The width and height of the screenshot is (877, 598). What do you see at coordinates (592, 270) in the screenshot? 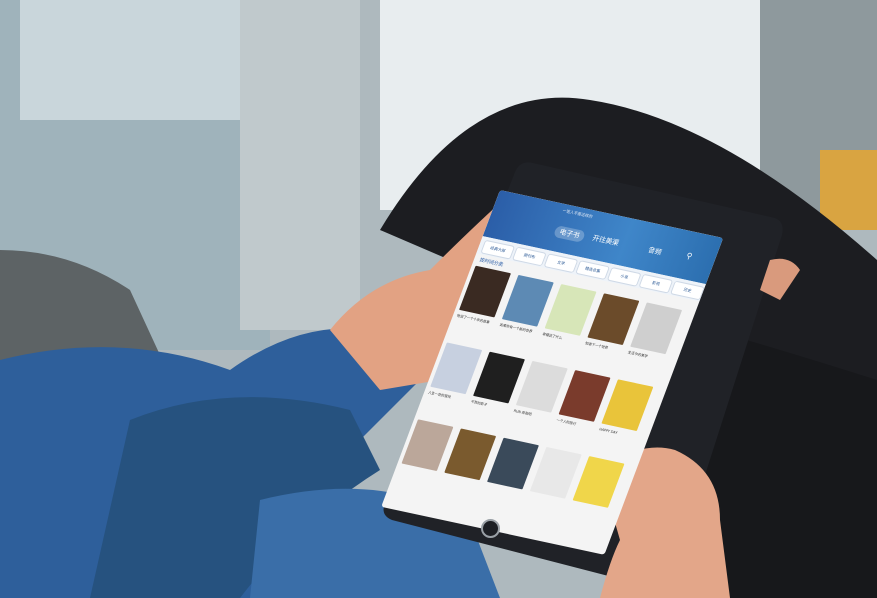
I see `category-chip: 精选合集` at bounding box center [592, 270].